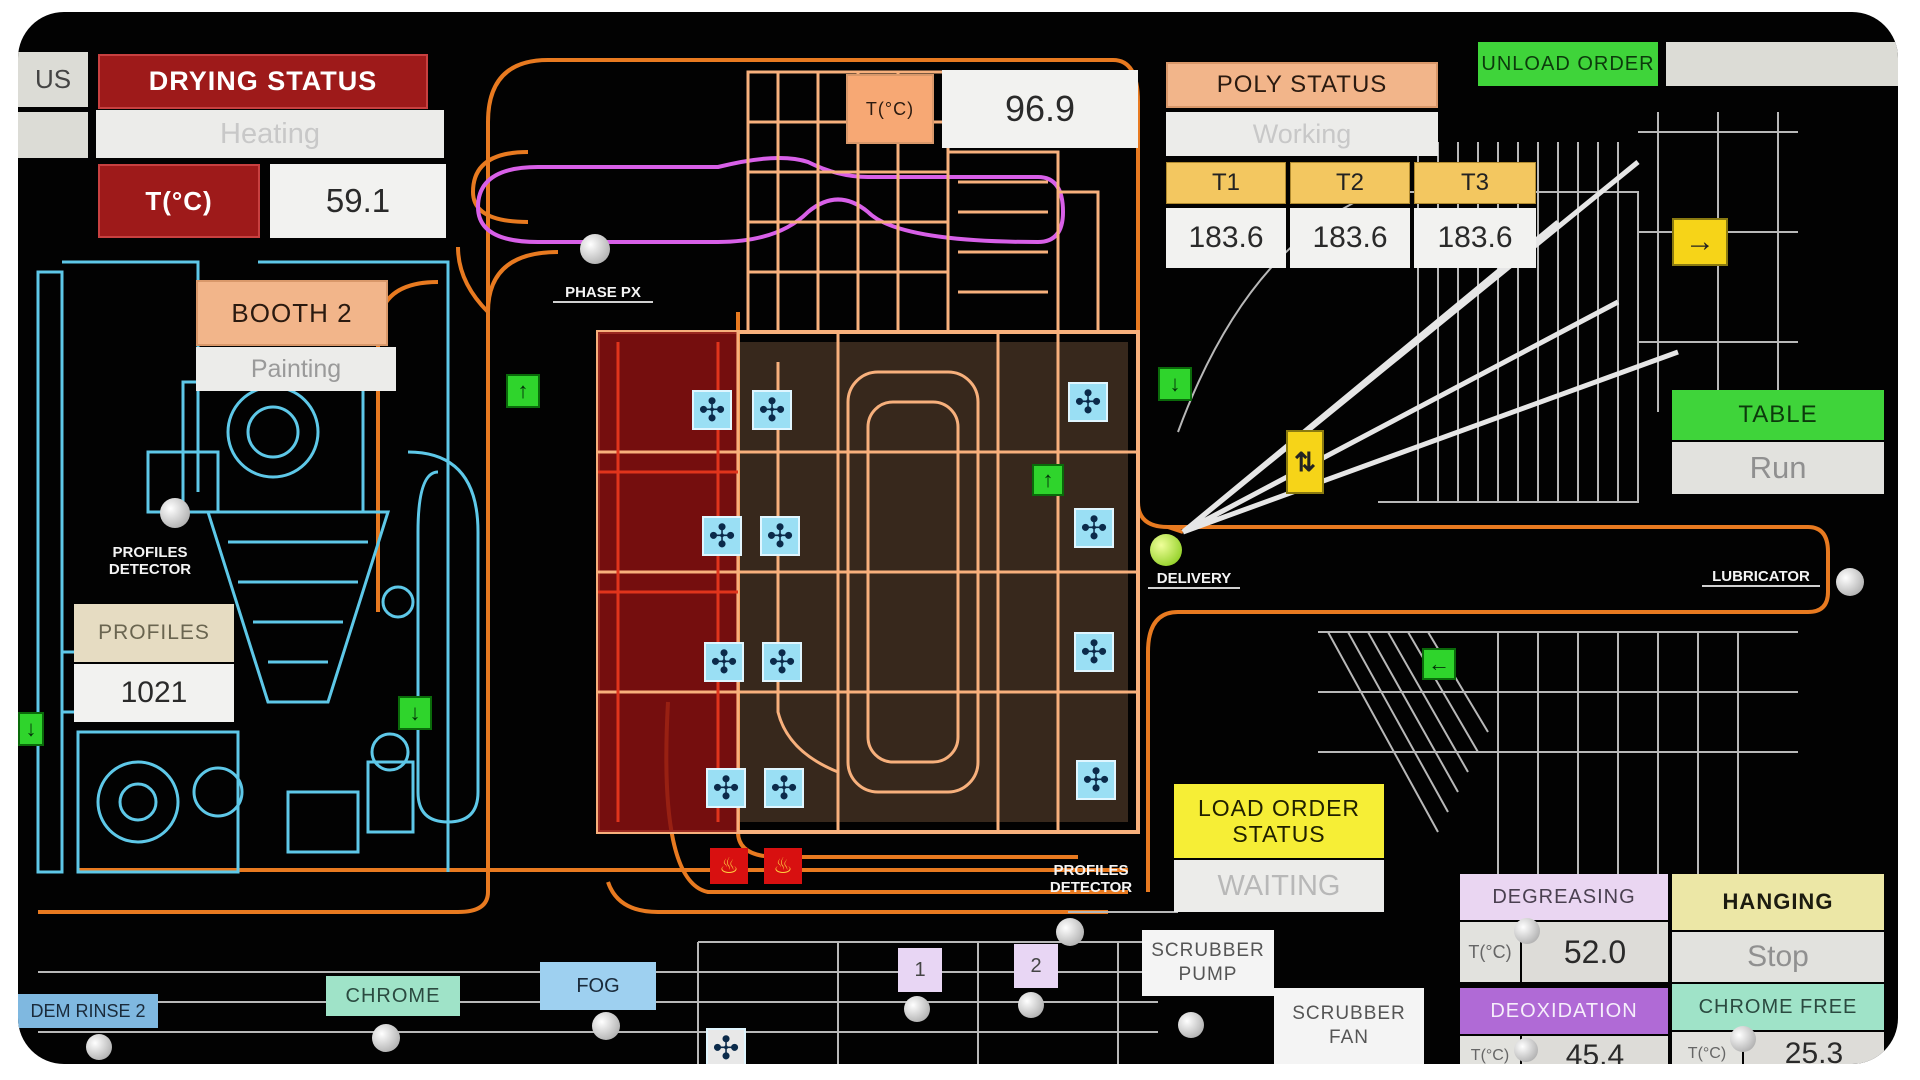  What do you see at coordinates (1305, 462) in the screenshot?
I see `arrow-updown-icon: ⇅` at bounding box center [1305, 462].